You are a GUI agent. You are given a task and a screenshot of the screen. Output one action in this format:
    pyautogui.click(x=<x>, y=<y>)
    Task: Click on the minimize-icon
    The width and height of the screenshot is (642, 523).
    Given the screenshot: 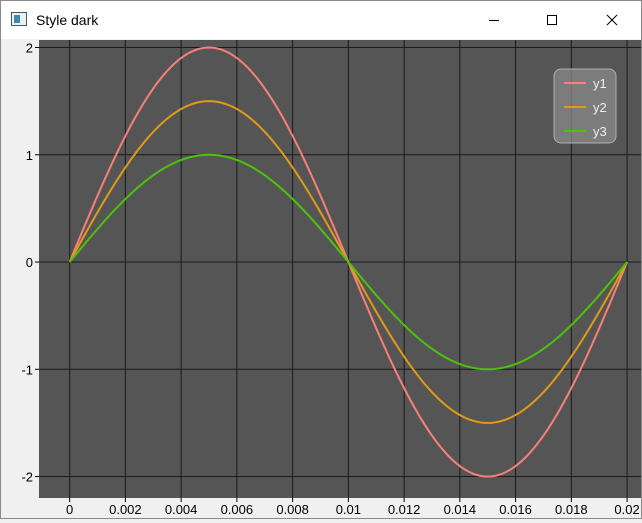 What is the action you would take?
    pyautogui.click(x=494, y=20)
    